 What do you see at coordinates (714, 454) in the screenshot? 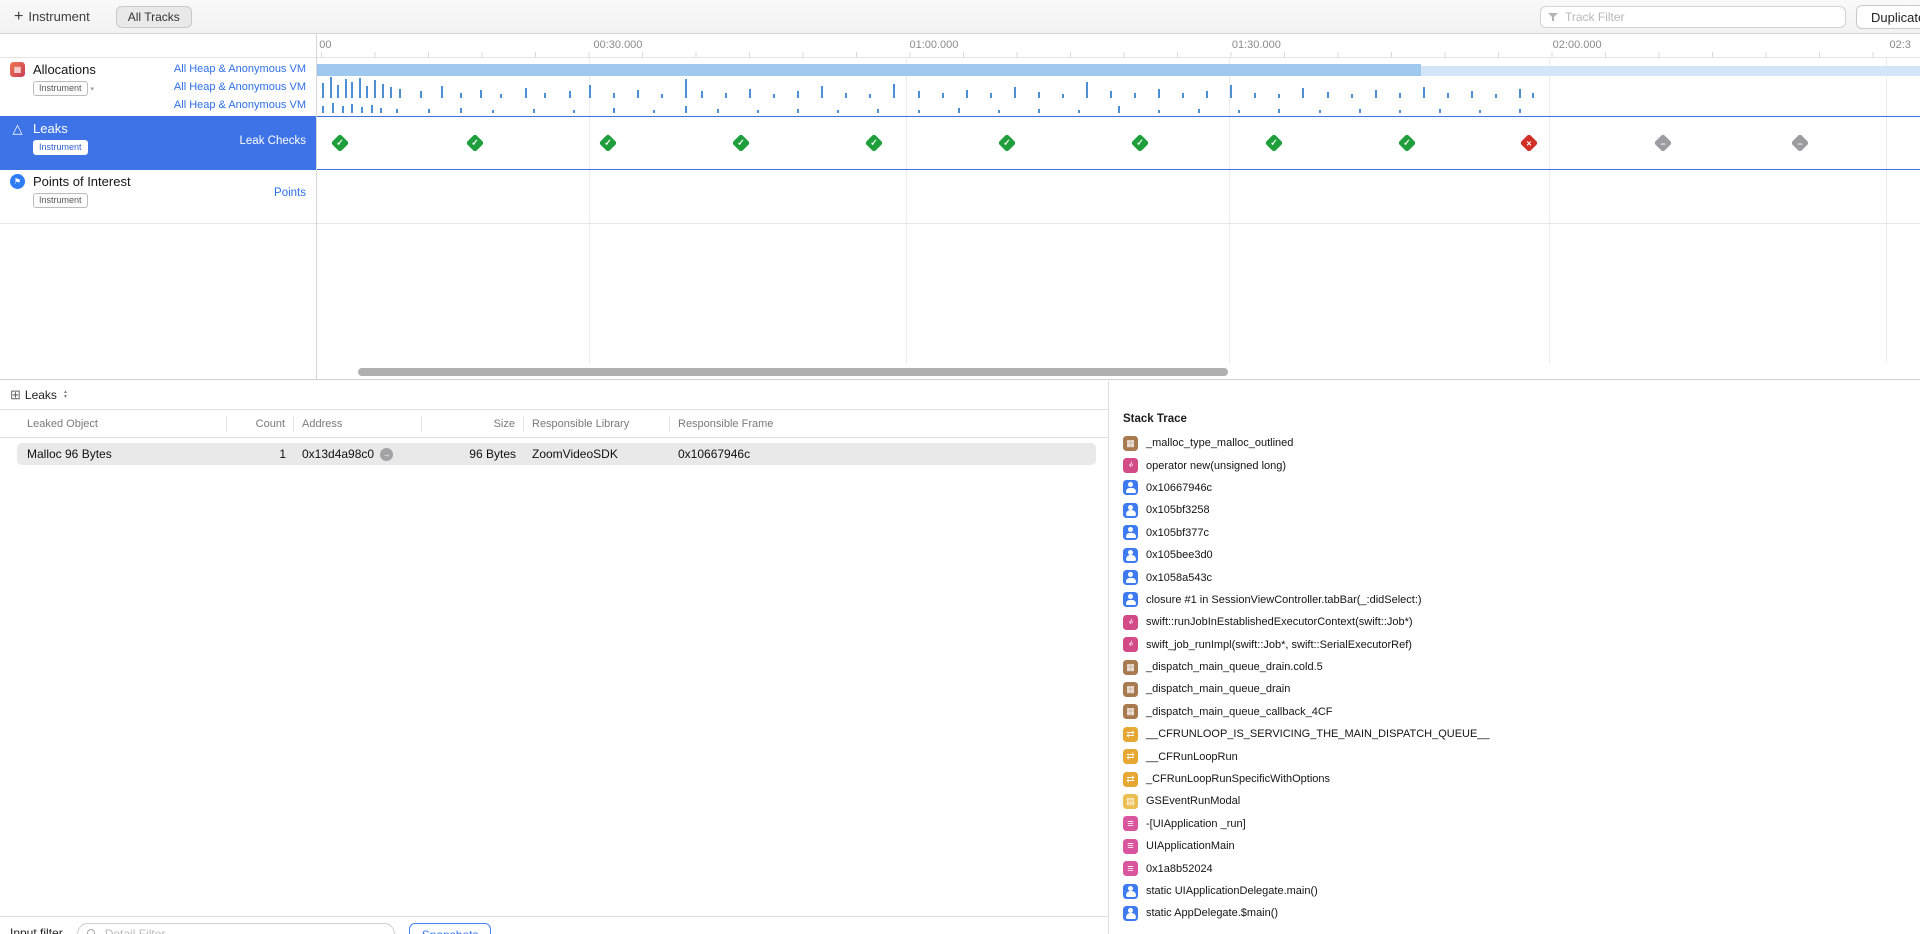
I see `cell-responsible-frame: 0x10667946c` at bounding box center [714, 454].